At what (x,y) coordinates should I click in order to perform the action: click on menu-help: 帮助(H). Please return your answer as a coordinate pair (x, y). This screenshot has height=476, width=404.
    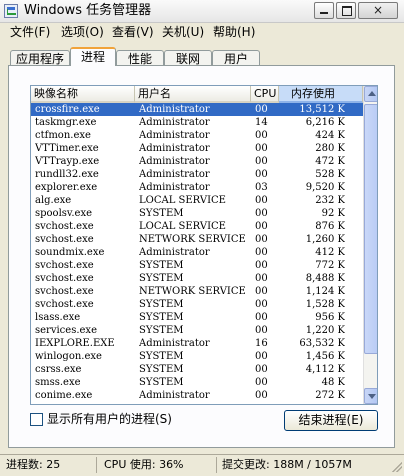
    Looking at the image, I should click on (234, 32).